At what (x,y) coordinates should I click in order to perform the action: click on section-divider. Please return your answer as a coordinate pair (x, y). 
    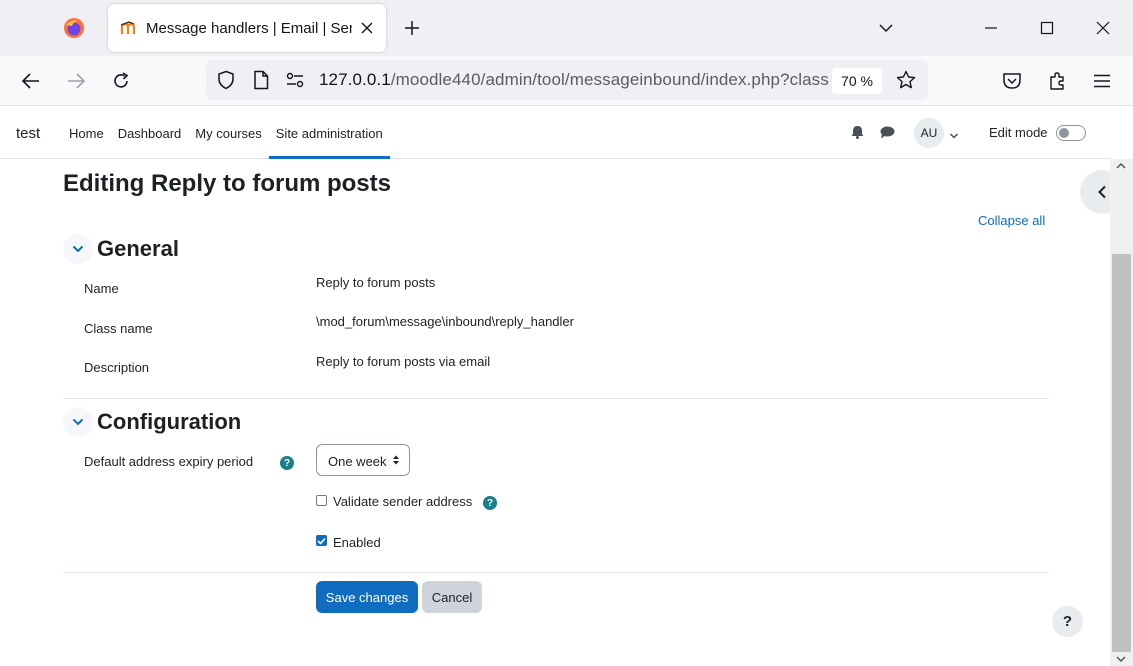
    Looking at the image, I should click on (556, 398).